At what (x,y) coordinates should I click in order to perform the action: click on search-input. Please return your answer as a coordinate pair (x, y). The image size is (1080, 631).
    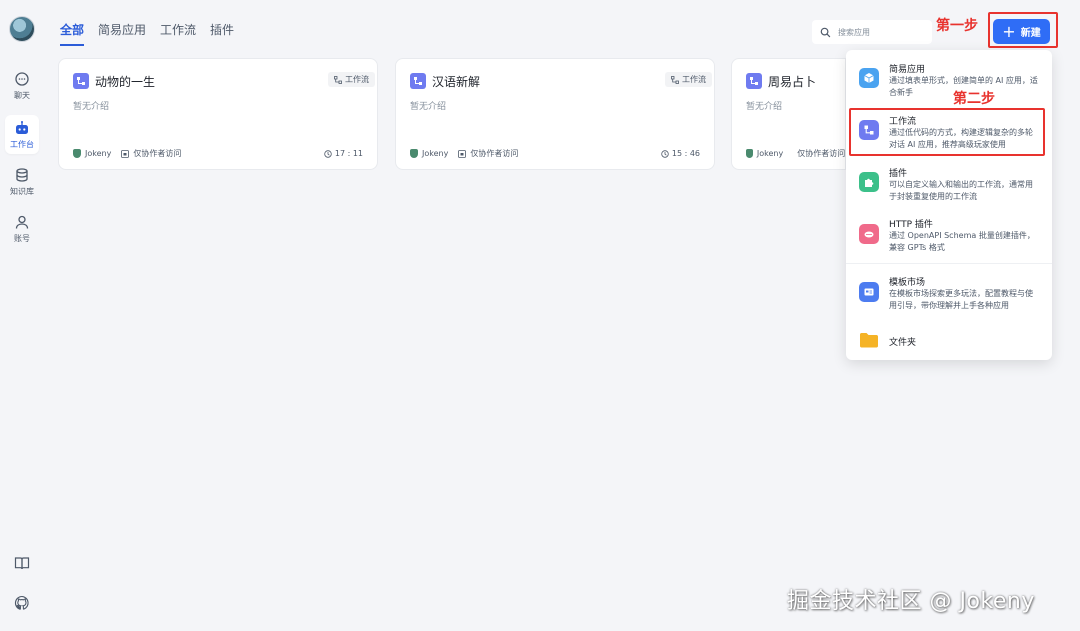
    Looking at the image, I should click on (883, 32).